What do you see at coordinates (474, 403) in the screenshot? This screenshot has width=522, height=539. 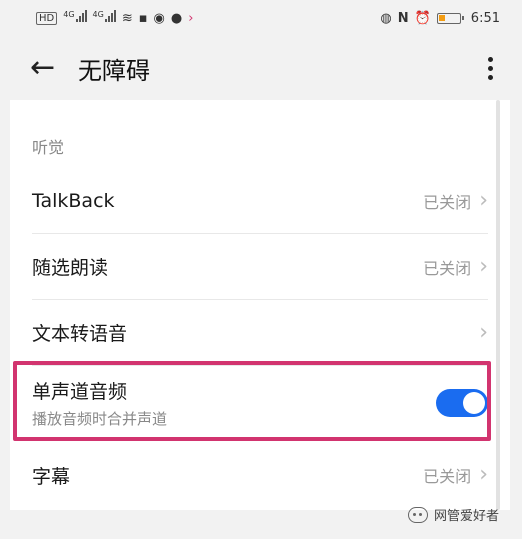 I see `toggle-knob` at bounding box center [474, 403].